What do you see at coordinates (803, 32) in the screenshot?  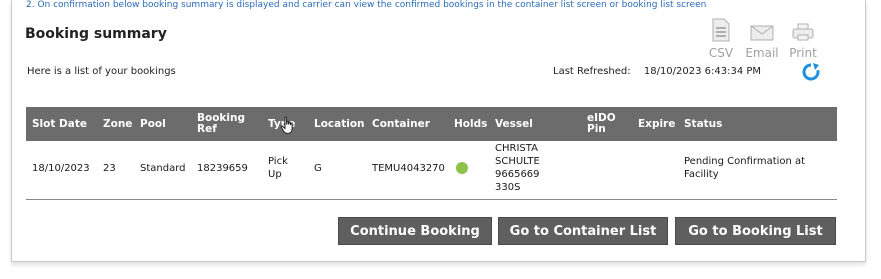 I see `printer-icon` at bounding box center [803, 32].